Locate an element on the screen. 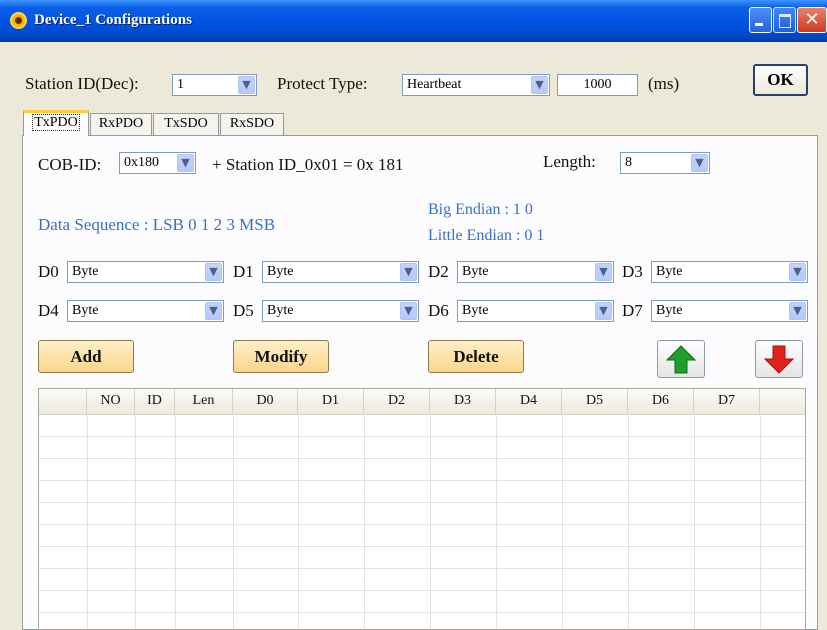 The height and width of the screenshot is (630, 827). d2-label: D2 is located at coordinates (438, 271).